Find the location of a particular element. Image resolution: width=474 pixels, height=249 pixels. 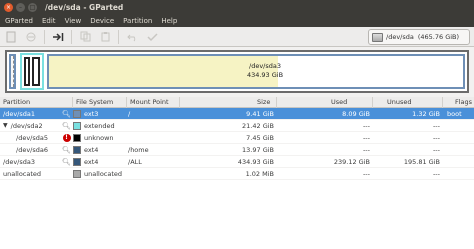

menu-help: Help is located at coordinates (169, 21).